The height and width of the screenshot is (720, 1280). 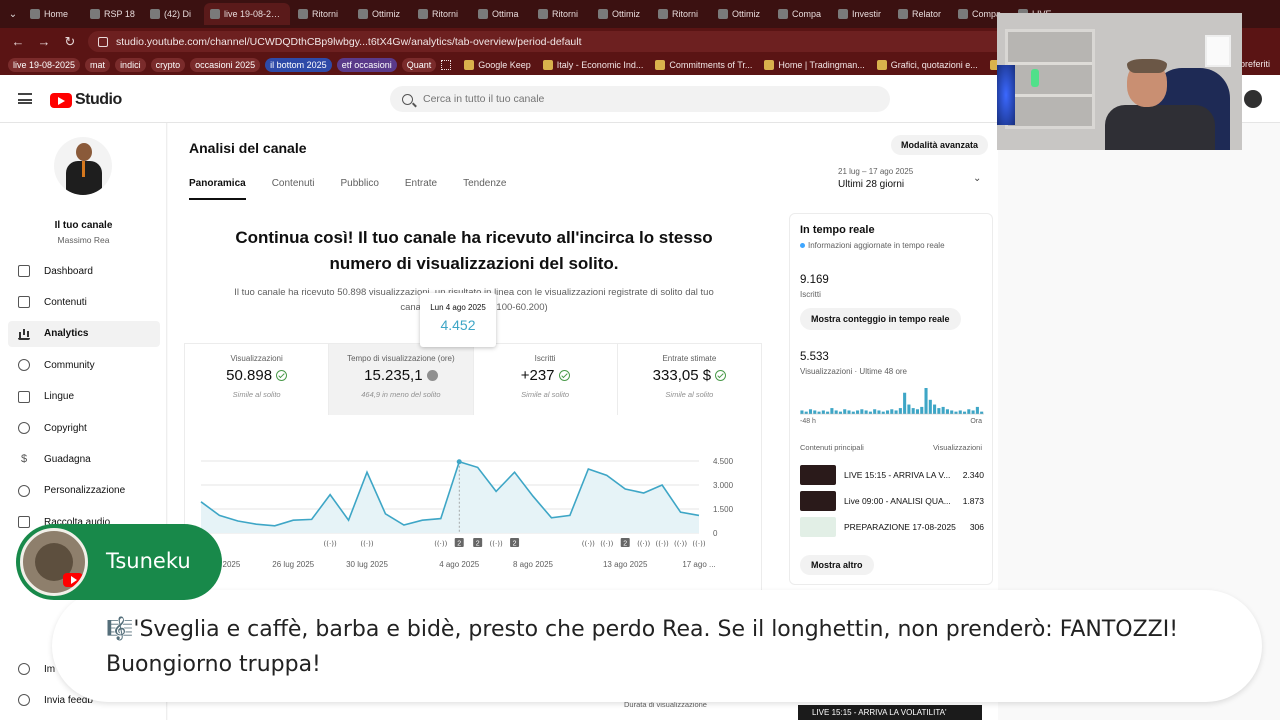 I want to click on sidebar-item-community: Community, so click(x=84, y=365).